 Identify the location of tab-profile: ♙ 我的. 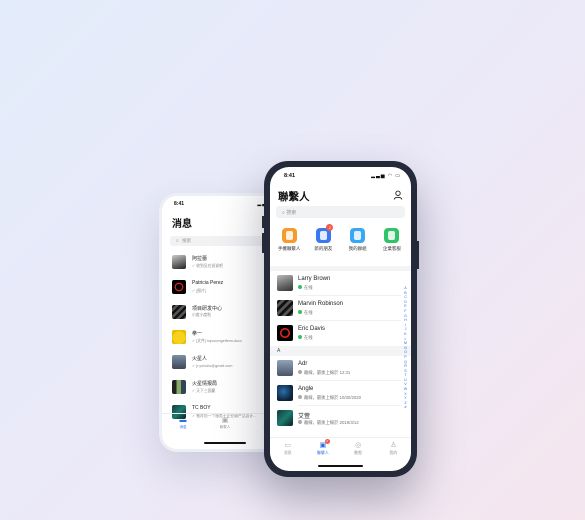
(393, 448).